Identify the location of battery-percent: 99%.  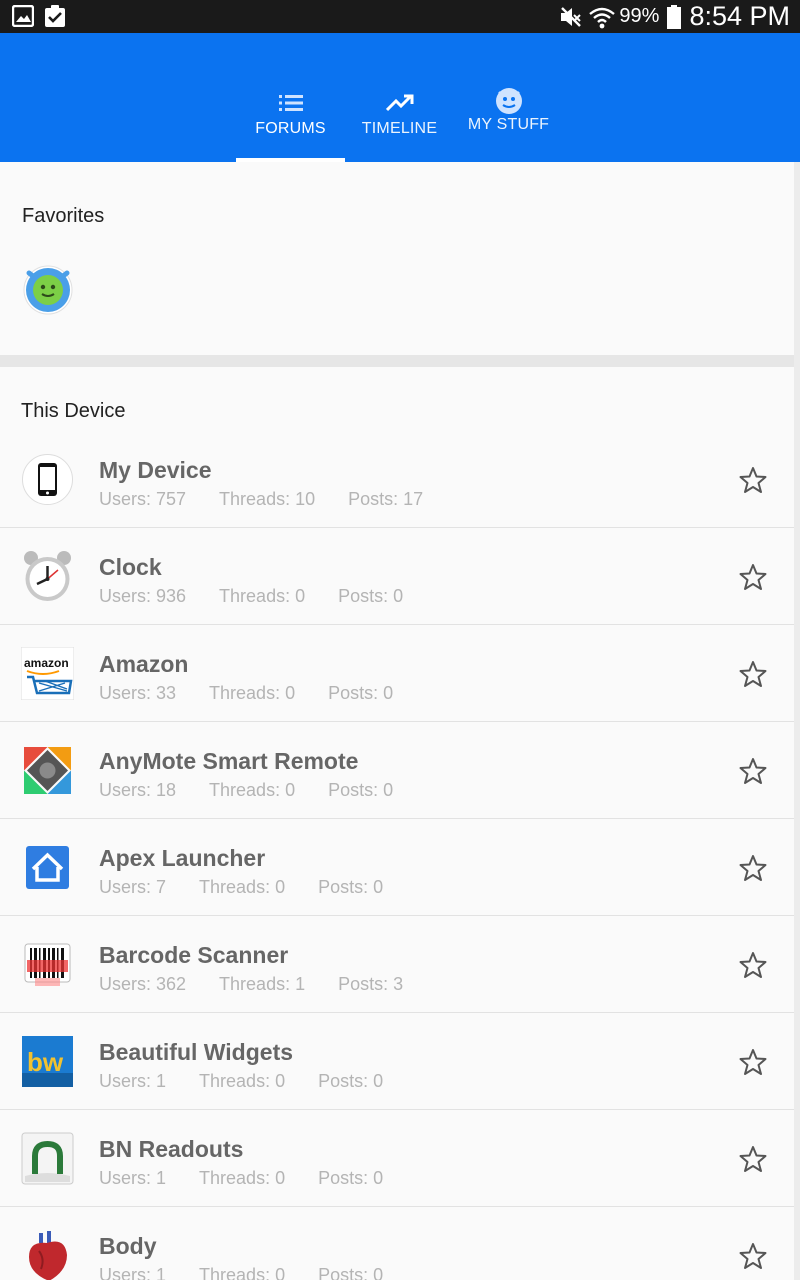
(639, 16).